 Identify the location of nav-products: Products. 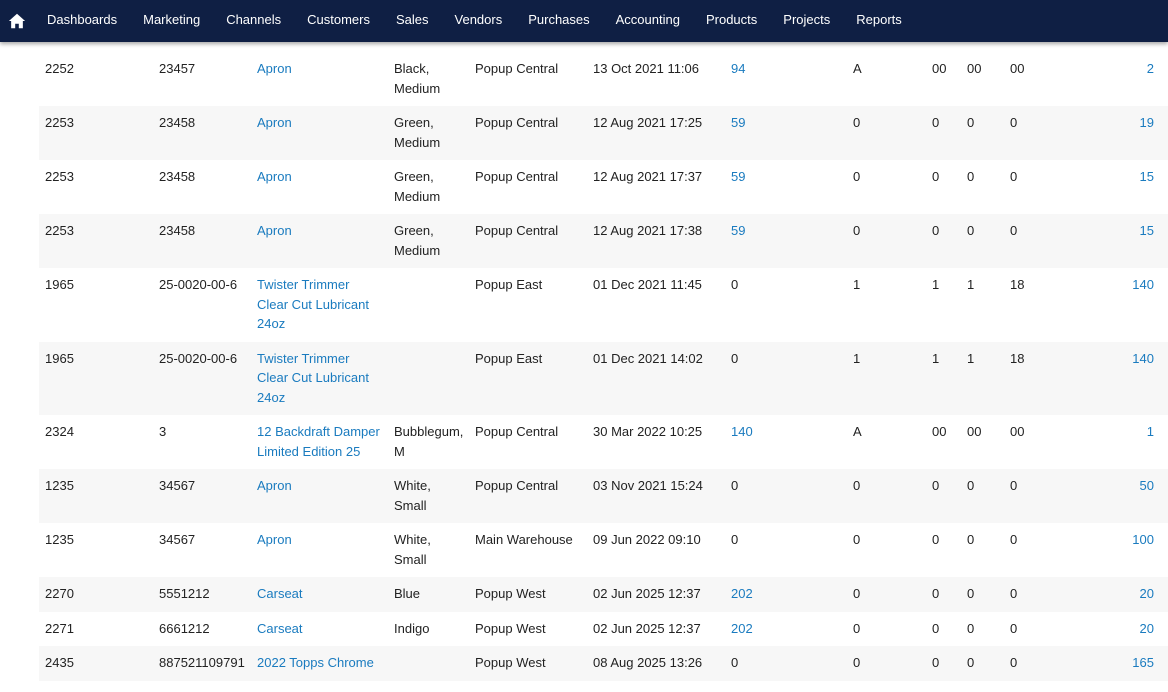
(731, 21).